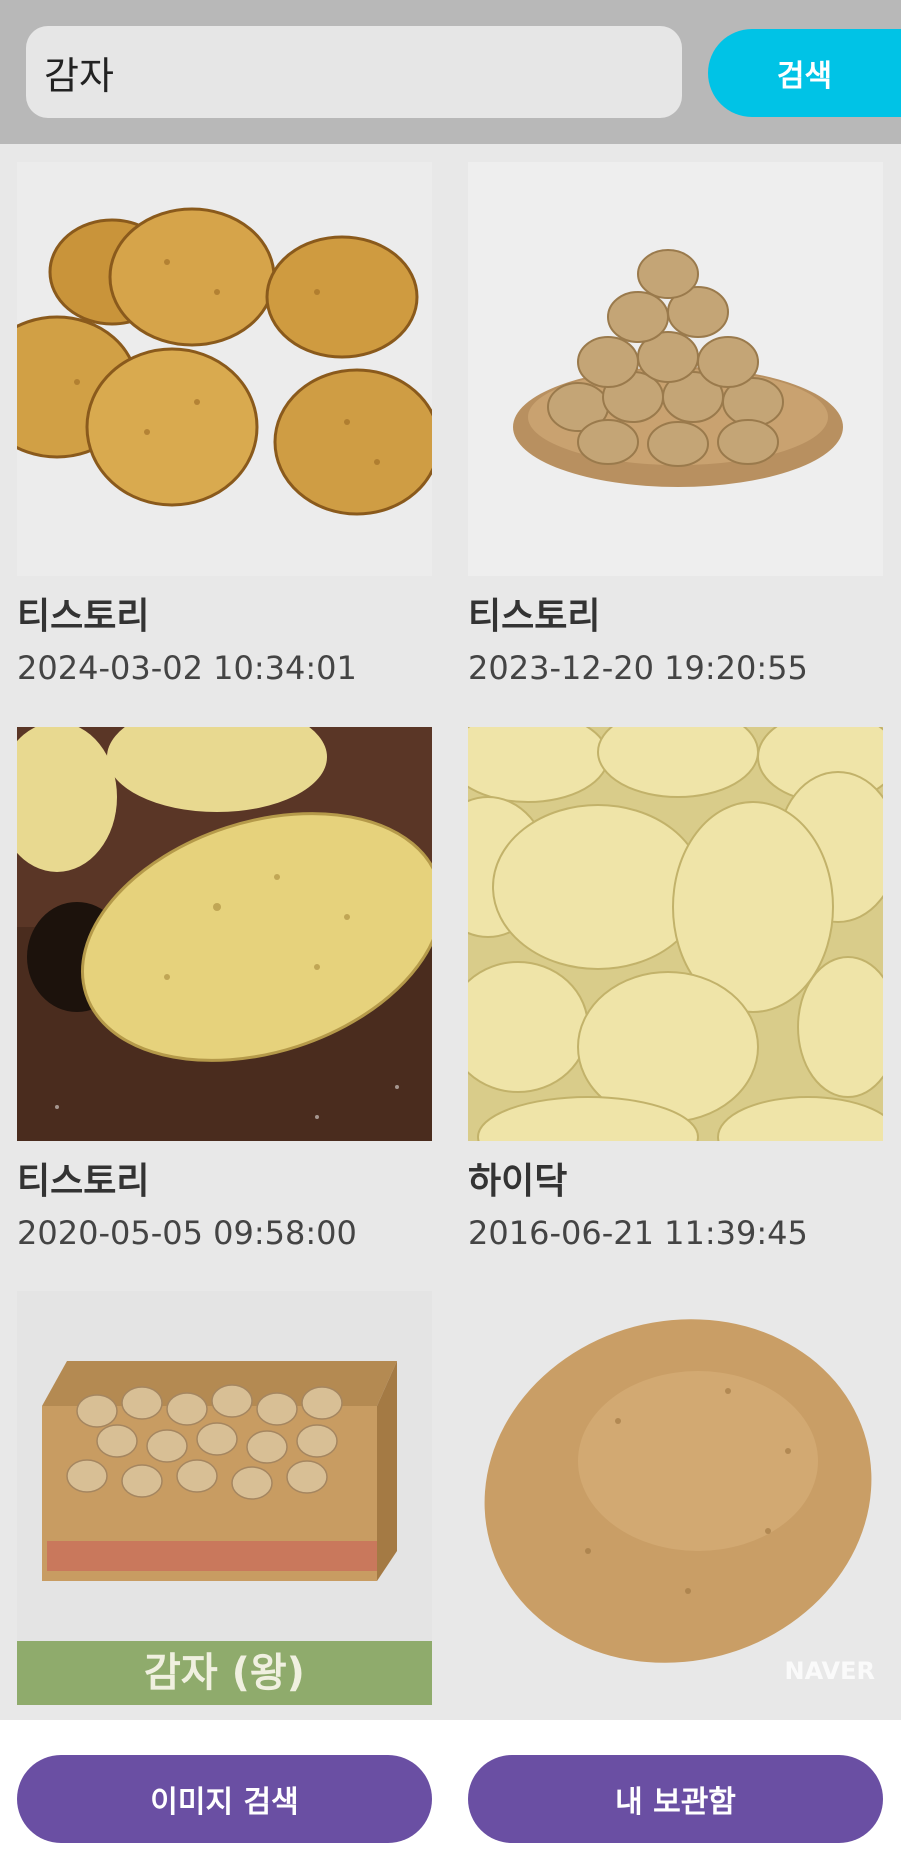 The image size is (901, 1869). I want to click on search-button: 검색, so click(804, 73).